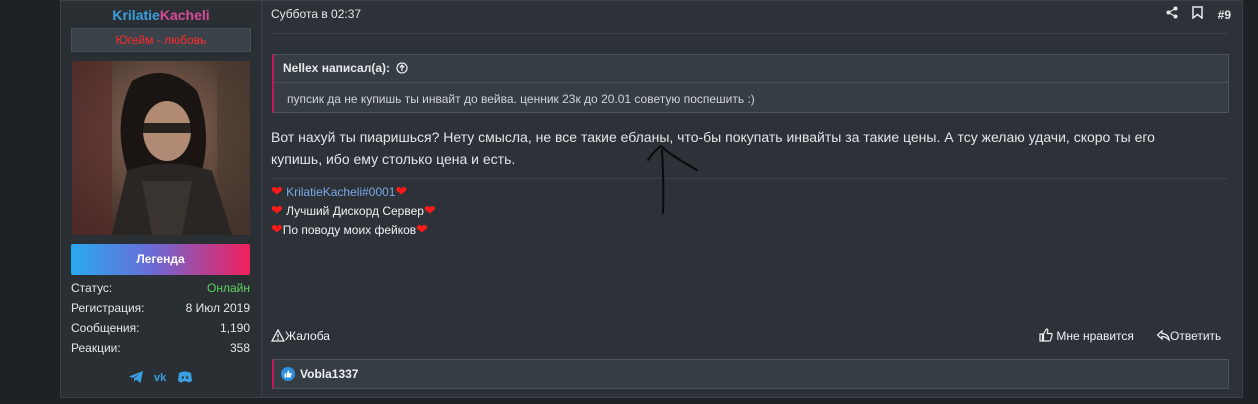 Image resolution: width=1258 pixels, height=404 pixels. I want to click on thumbs-up-icon, so click(1046, 337).